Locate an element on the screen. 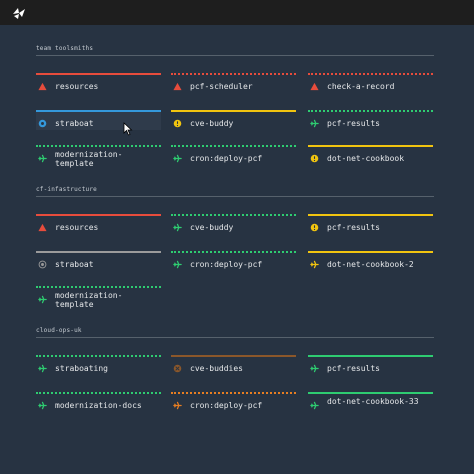  team-name: cf-infastructure is located at coordinates (66, 189).